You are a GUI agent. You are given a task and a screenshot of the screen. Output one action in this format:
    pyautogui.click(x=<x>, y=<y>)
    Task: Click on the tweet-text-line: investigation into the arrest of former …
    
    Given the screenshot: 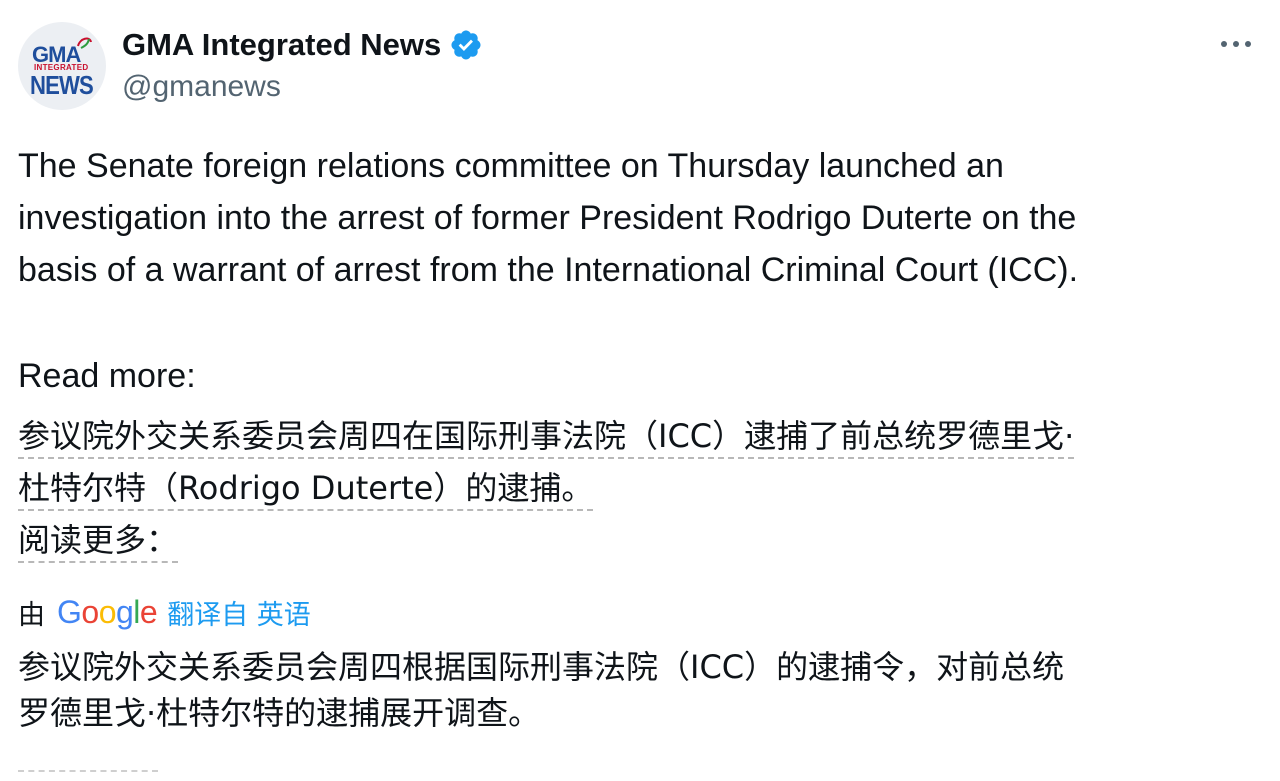 What is the action you would take?
    pyautogui.click(x=547, y=218)
    